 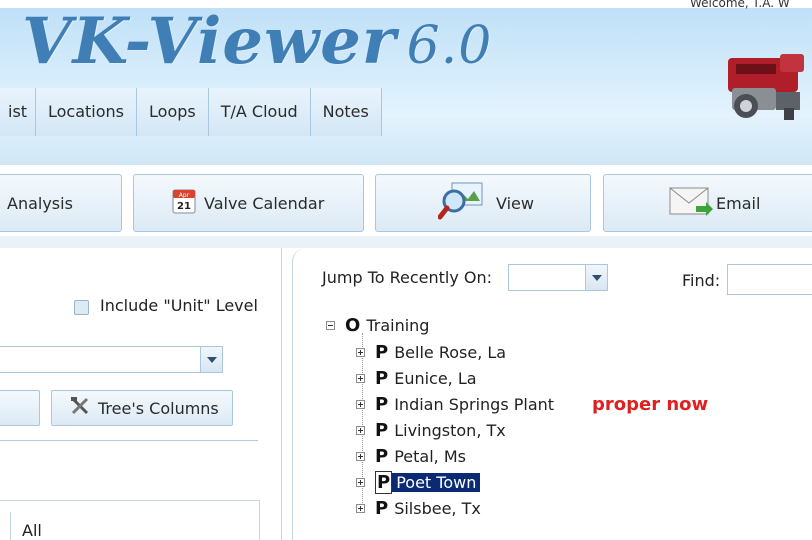 What do you see at coordinates (259, 112) in the screenshot?
I see `tab-ta-cloud: T/A Cloud` at bounding box center [259, 112].